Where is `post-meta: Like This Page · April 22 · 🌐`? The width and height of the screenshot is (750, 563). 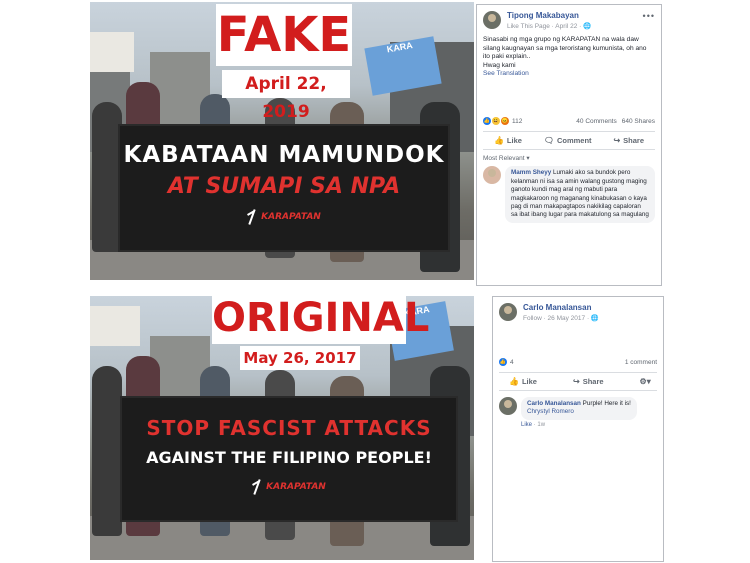
post-meta: Like This Page · April 22 · 🌐 is located at coordinates (549, 26).